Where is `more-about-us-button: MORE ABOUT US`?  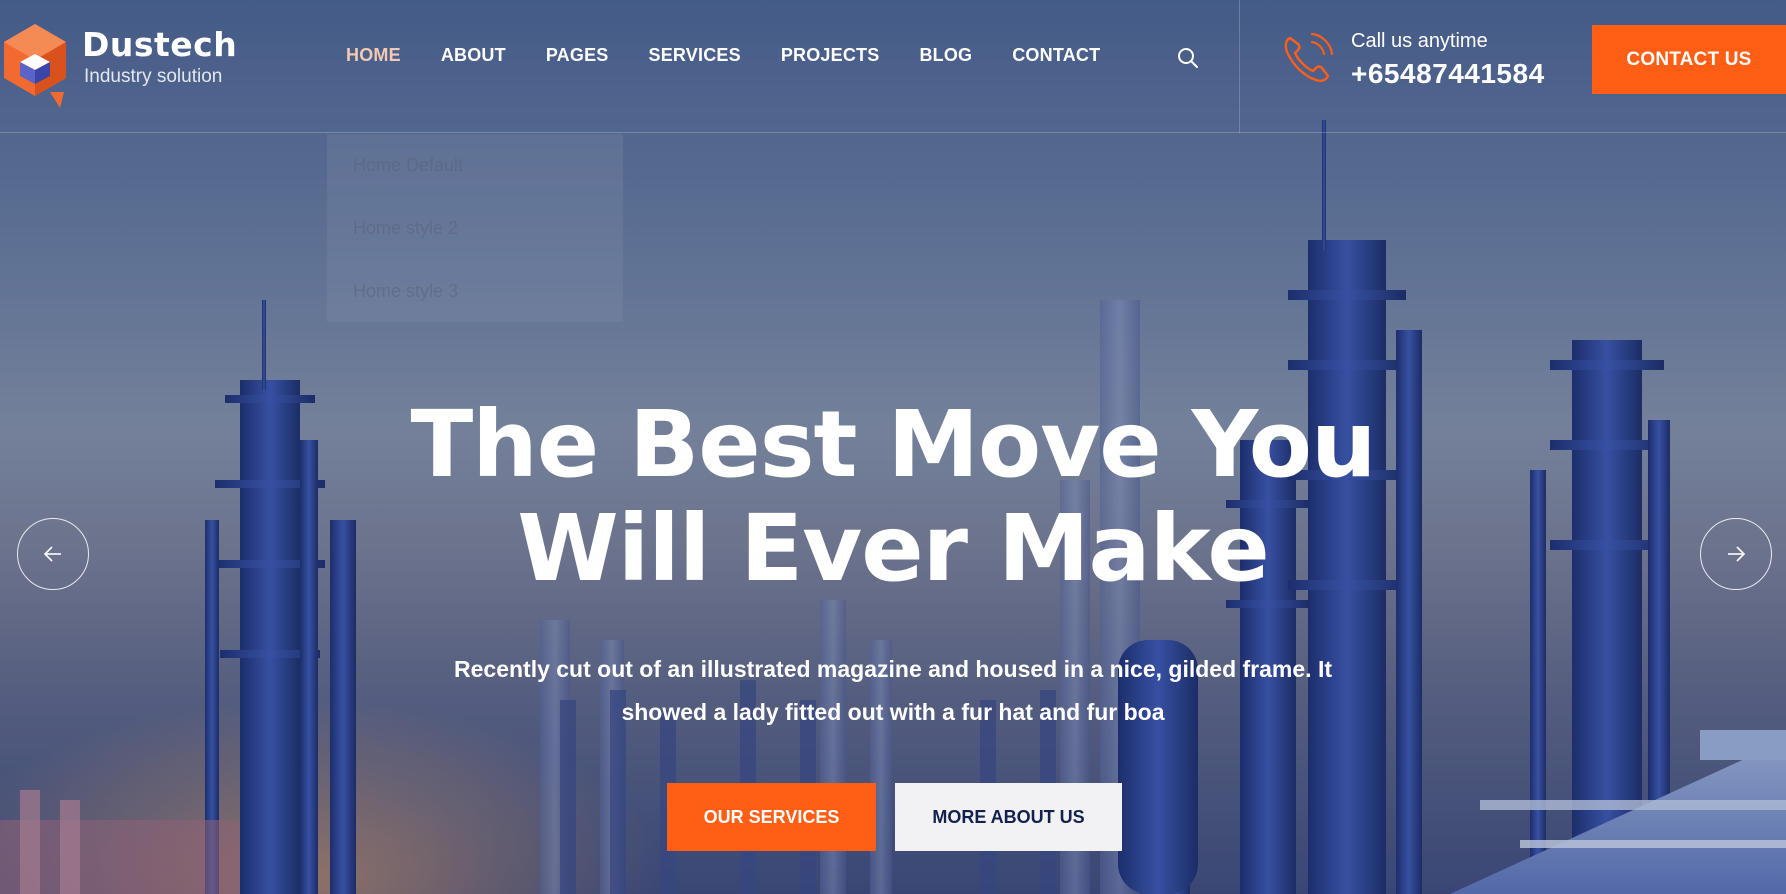 more-about-us-button: MORE ABOUT US is located at coordinates (1008, 817).